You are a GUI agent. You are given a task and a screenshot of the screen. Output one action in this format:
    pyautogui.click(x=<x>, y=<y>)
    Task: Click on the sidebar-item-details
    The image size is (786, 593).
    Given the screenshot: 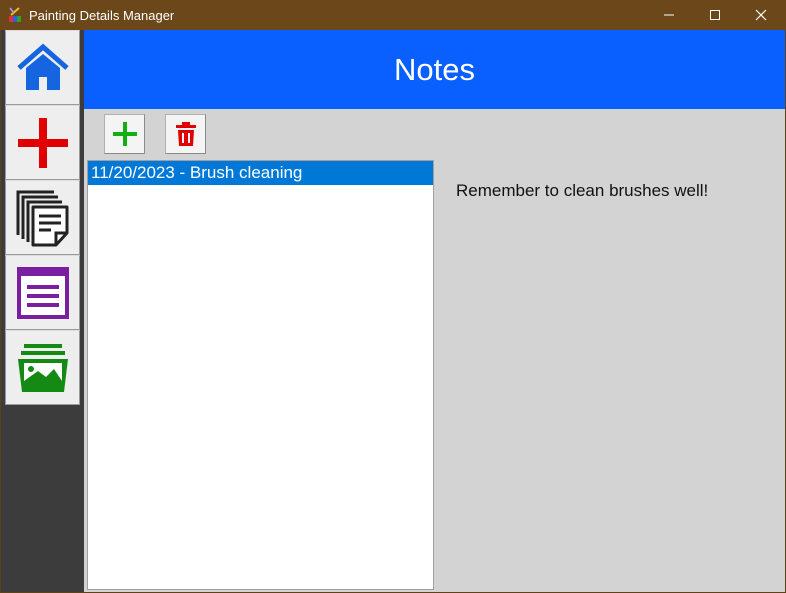 What is the action you would take?
    pyautogui.click(x=42, y=292)
    